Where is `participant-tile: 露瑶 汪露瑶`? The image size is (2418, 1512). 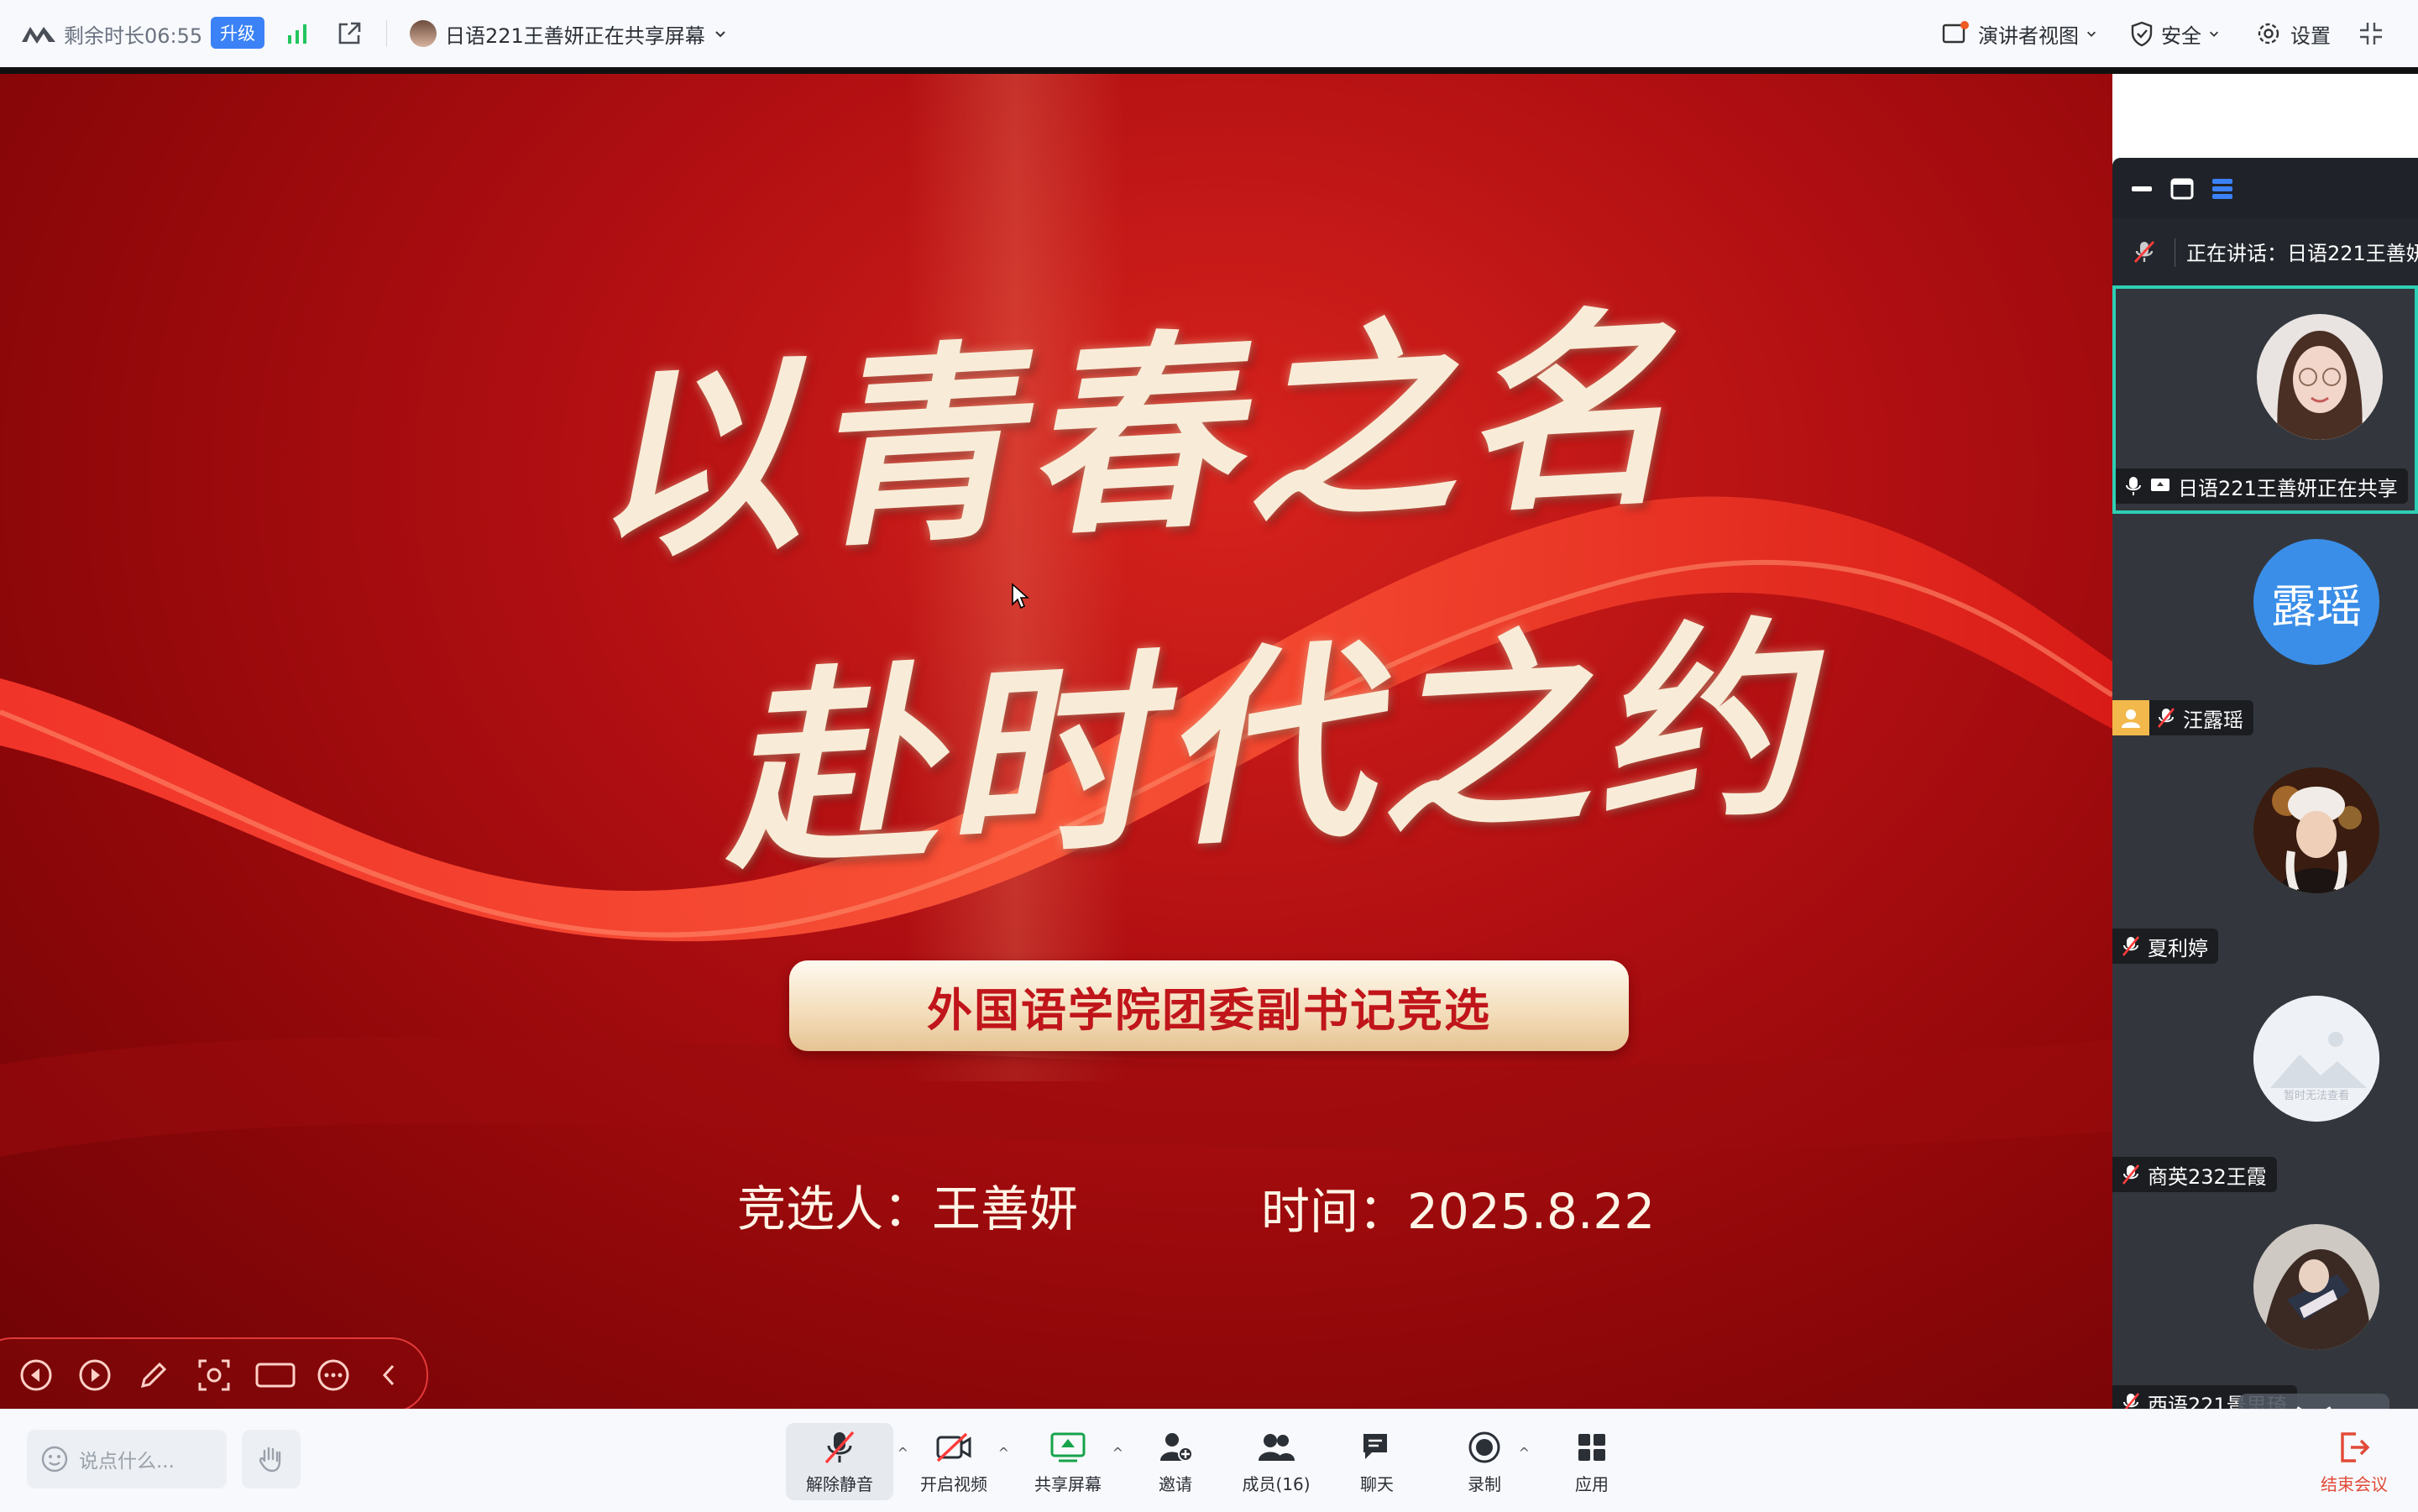 participant-tile: 露瑶 汪露瑶 is located at coordinates (2265, 630).